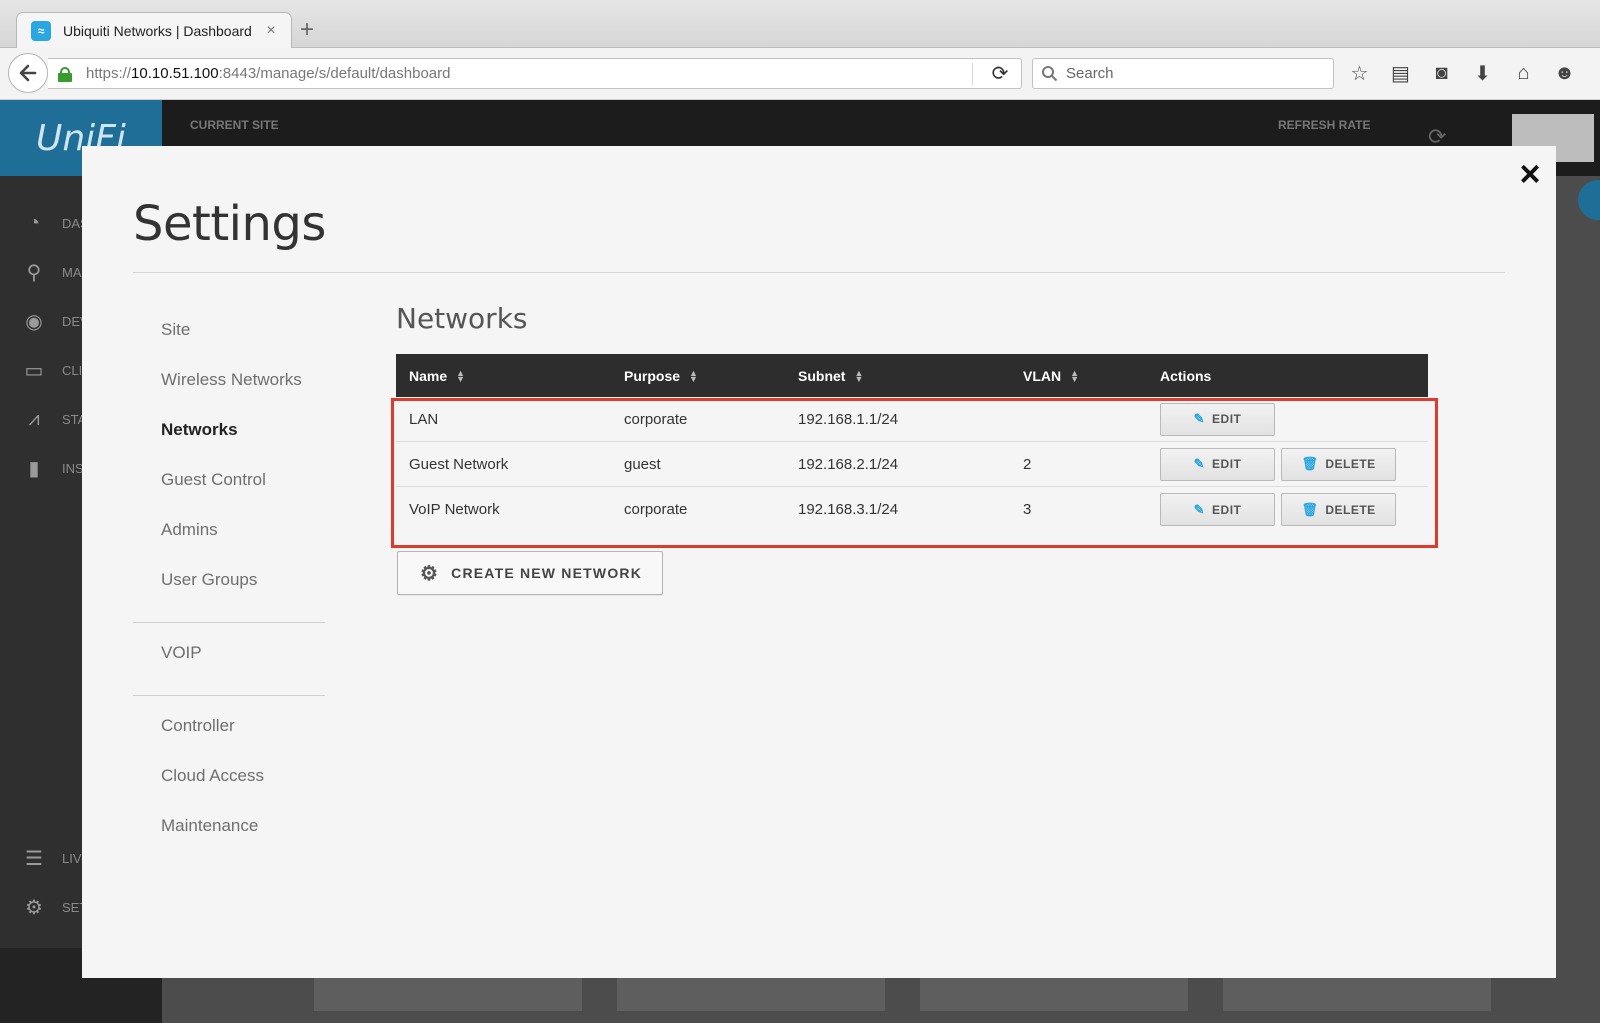 Image resolution: width=1600 pixels, height=1023 pixels. Describe the element at coordinates (271, 31) in the screenshot. I see `tab-close-icon: ×` at that location.